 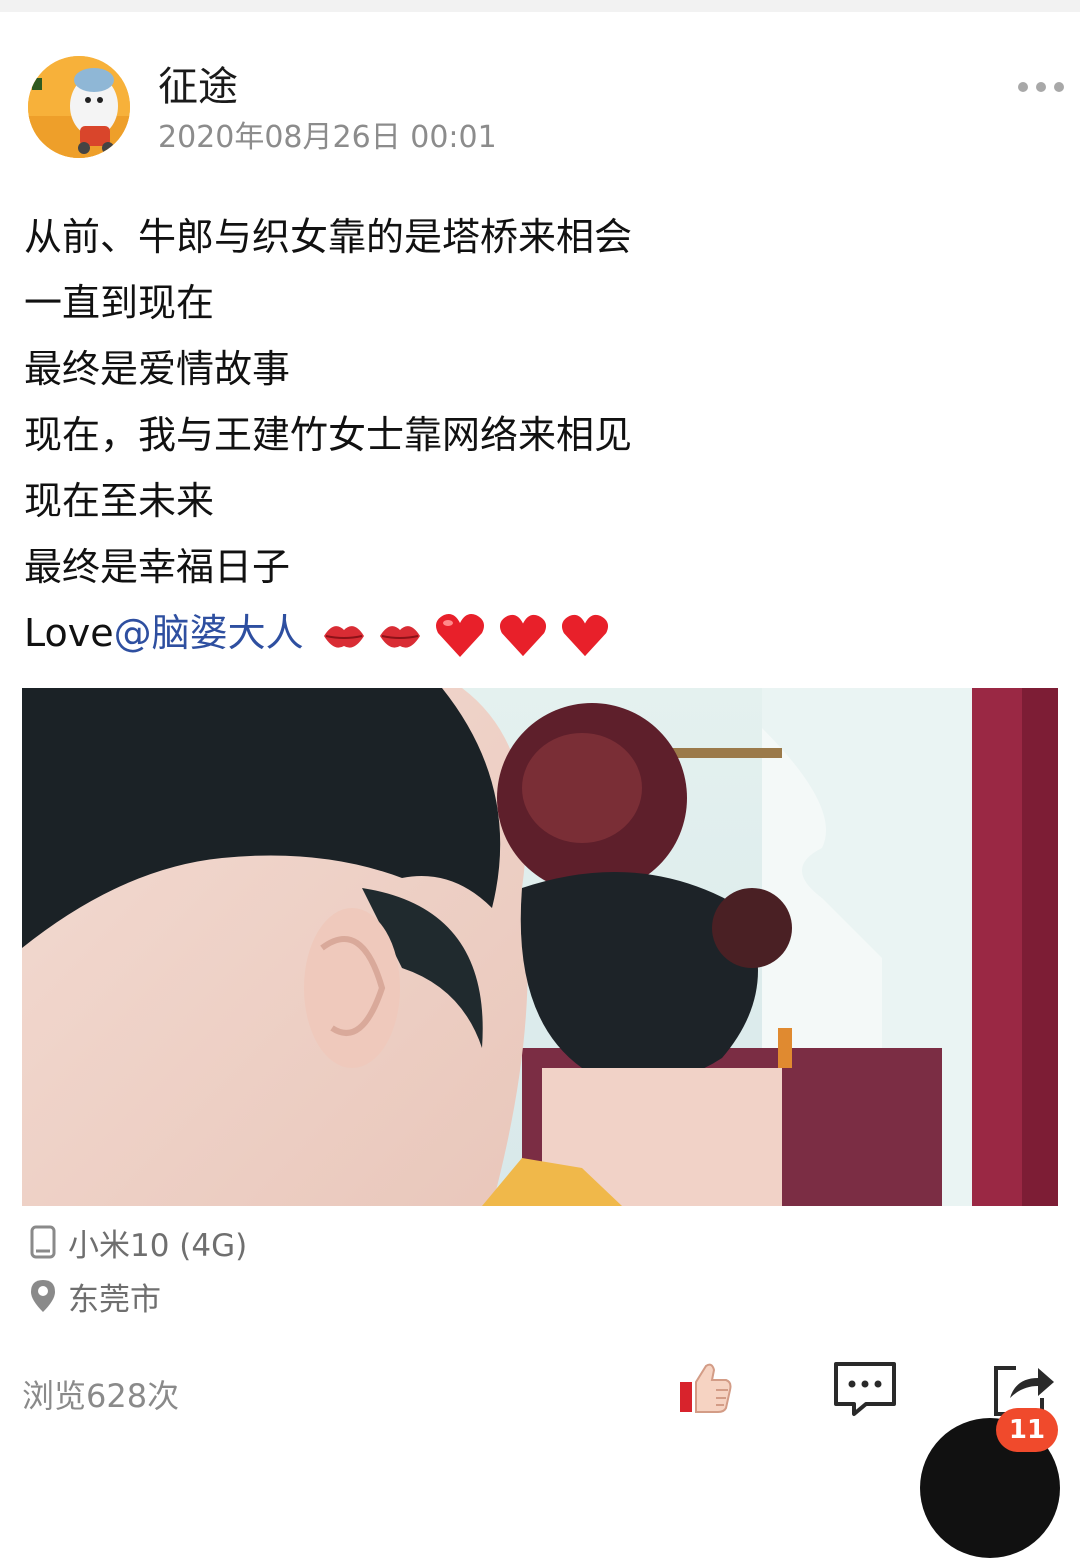 I want to click on love-text: Love, so click(x=69, y=633).